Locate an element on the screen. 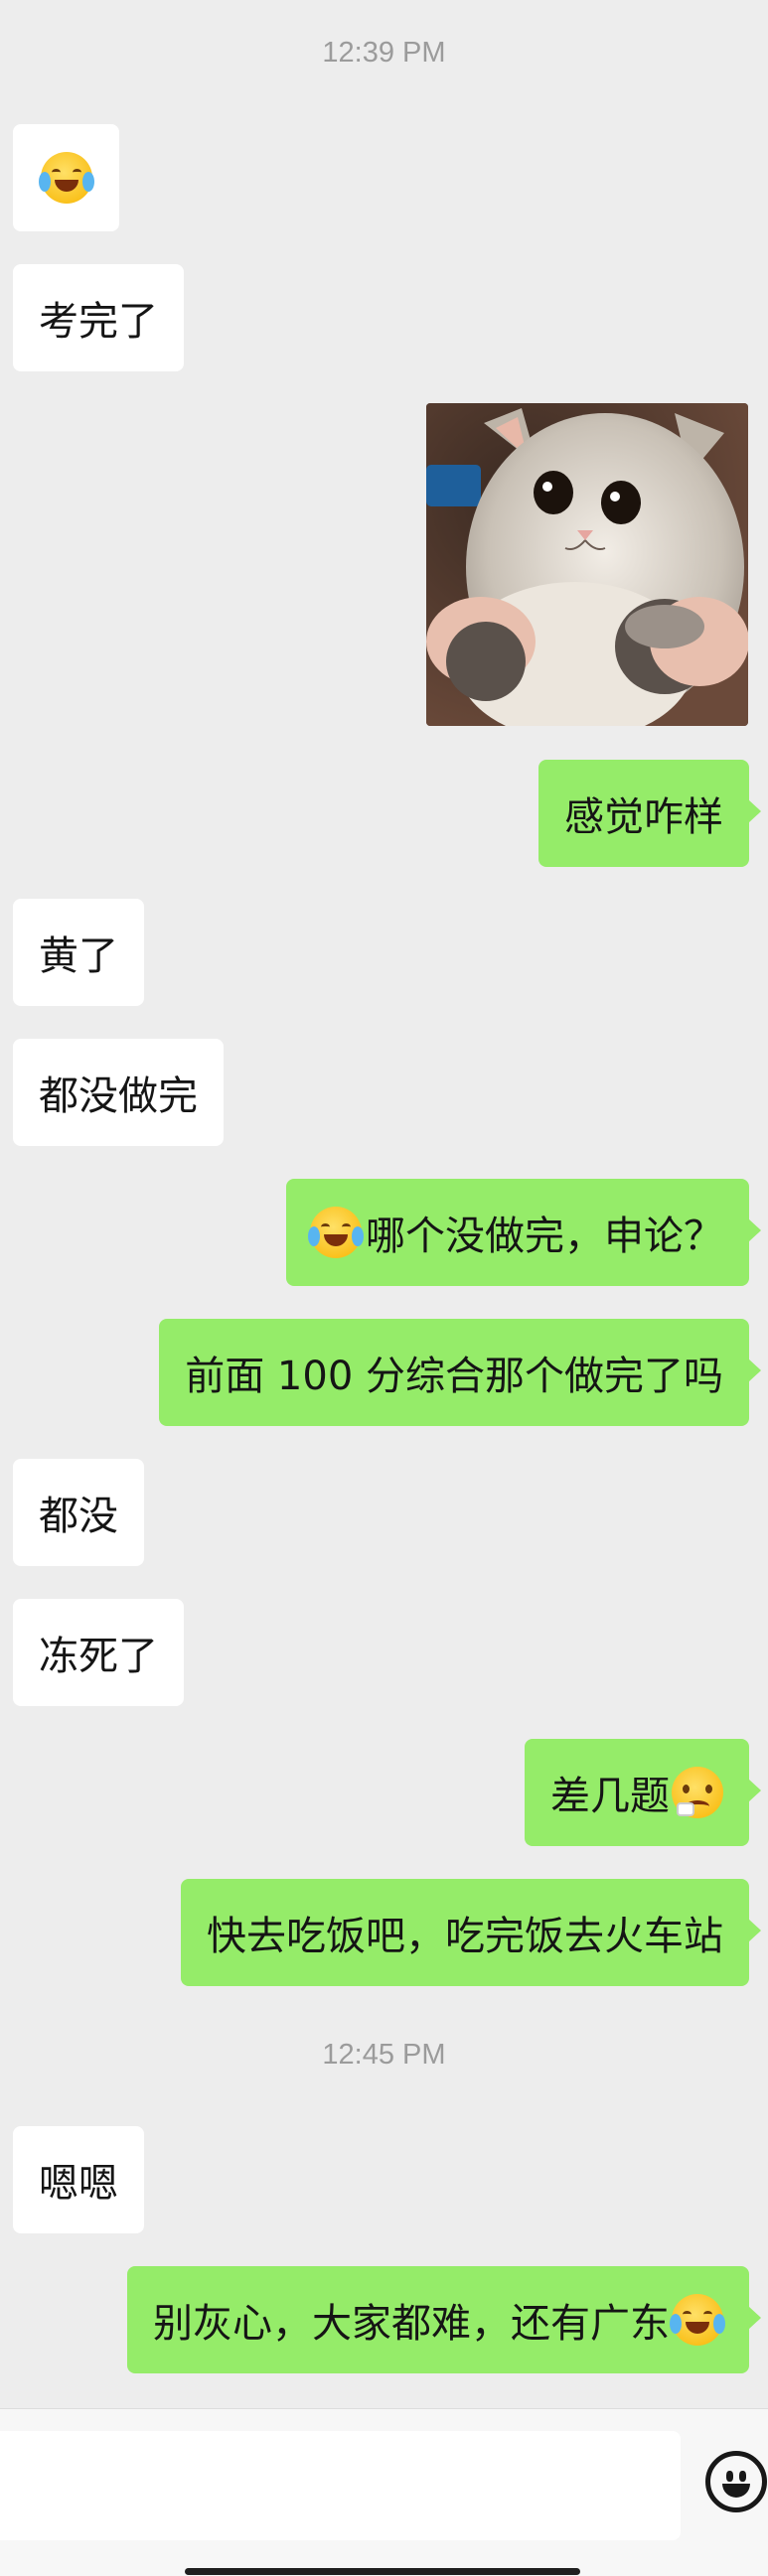 The image size is (768, 2576). message-bubble-received: 冻死了 is located at coordinates (99, 1653).